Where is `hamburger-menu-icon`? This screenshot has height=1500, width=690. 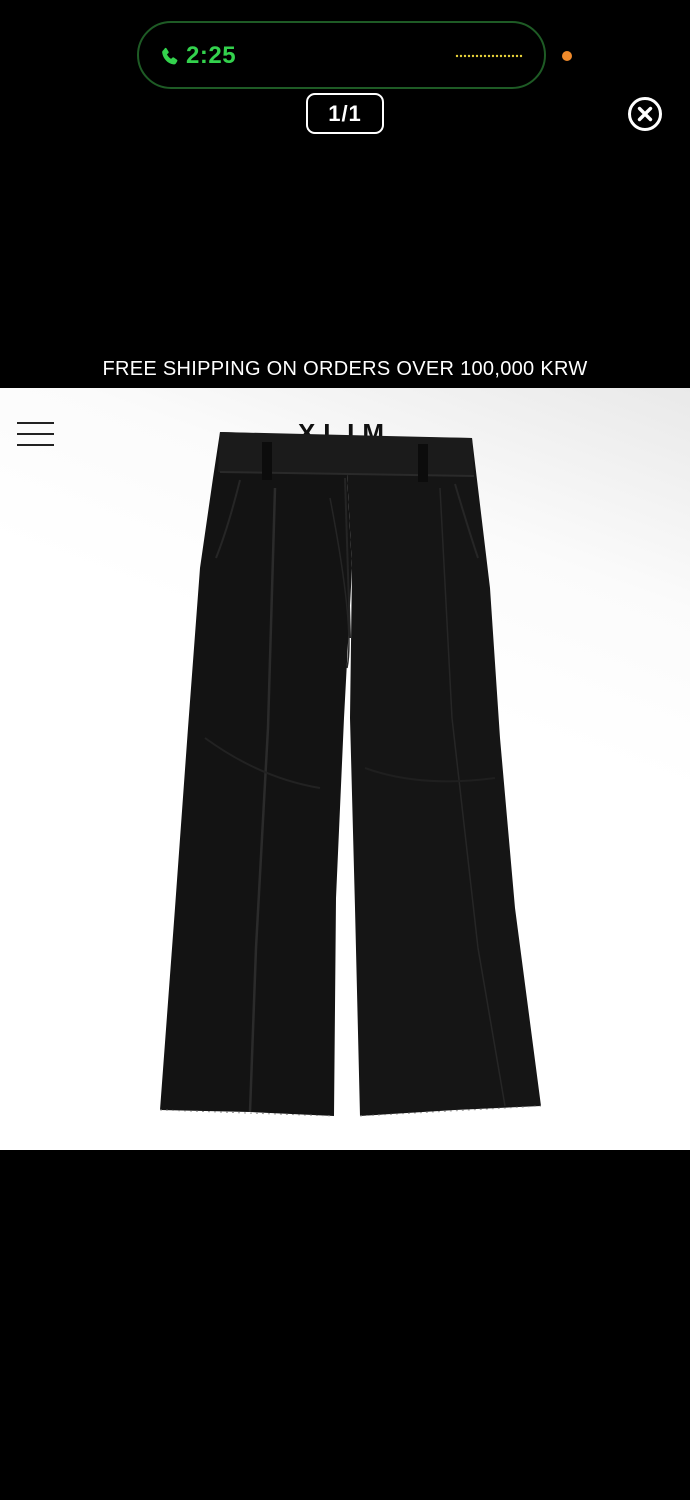
hamburger-menu-icon is located at coordinates (35, 435).